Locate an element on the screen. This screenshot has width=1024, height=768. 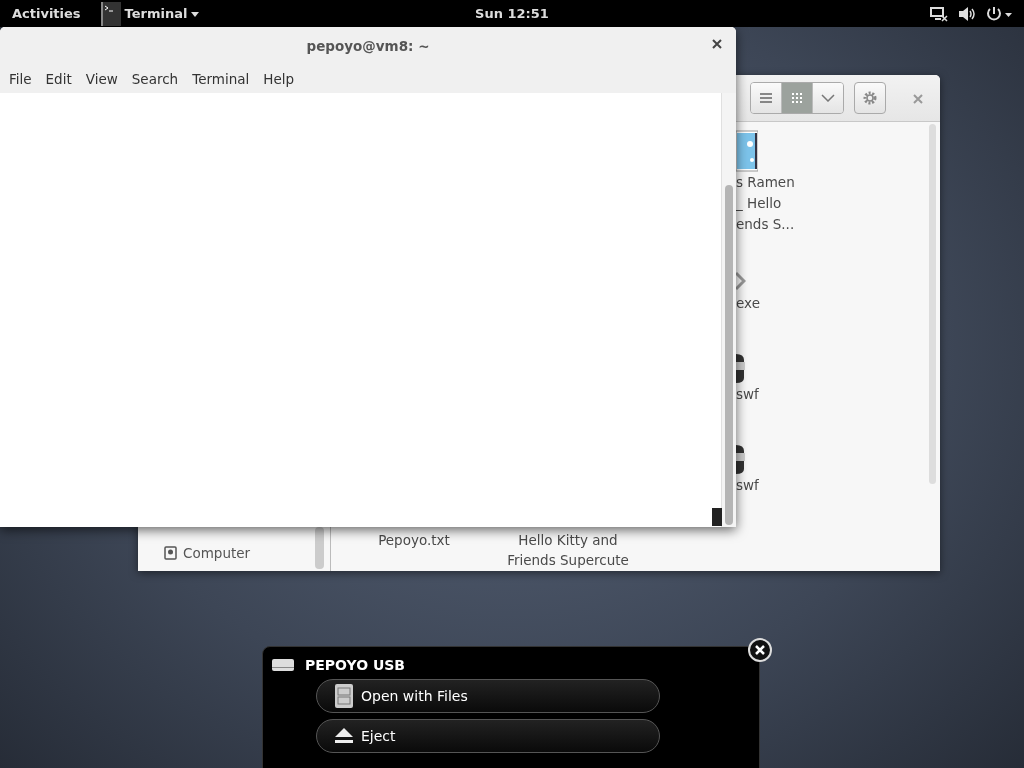
caret-icon is located at coordinates (195, 13).